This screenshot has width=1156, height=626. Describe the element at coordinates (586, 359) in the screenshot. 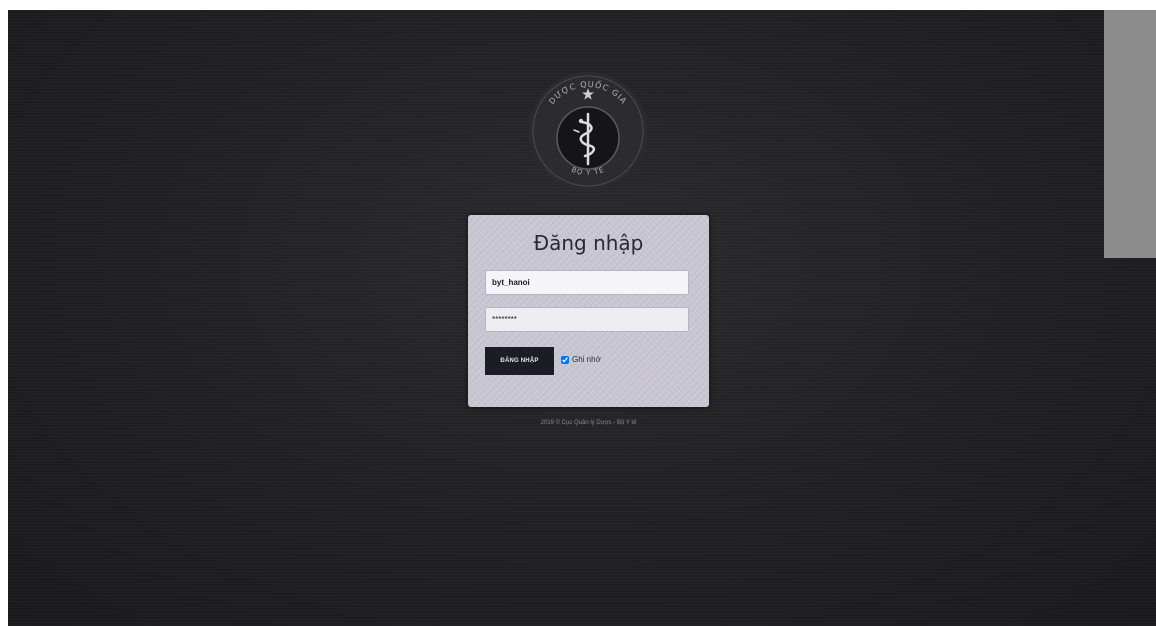

I see `remember-label: Ghi nhớ` at that location.